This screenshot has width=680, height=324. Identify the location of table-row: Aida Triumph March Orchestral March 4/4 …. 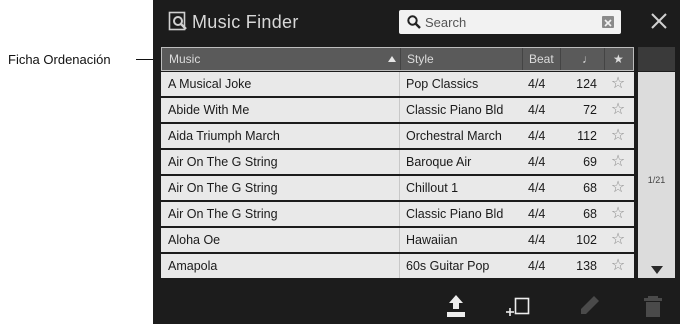
(397, 136).